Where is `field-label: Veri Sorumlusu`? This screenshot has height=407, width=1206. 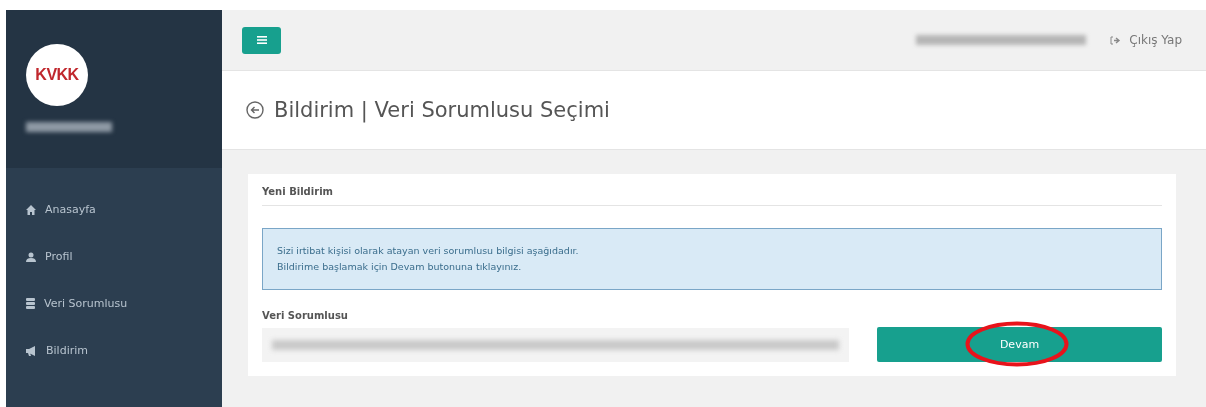
field-label: Veri Sorumlusu is located at coordinates (305, 315).